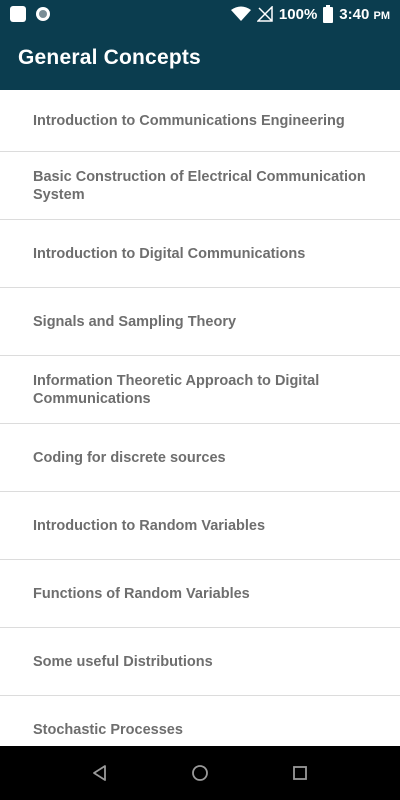 The height and width of the screenshot is (800, 400). What do you see at coordinates (354, 14) in the screenshot?
I see `clock-time: 3:40` at bounding box center [354, 14].